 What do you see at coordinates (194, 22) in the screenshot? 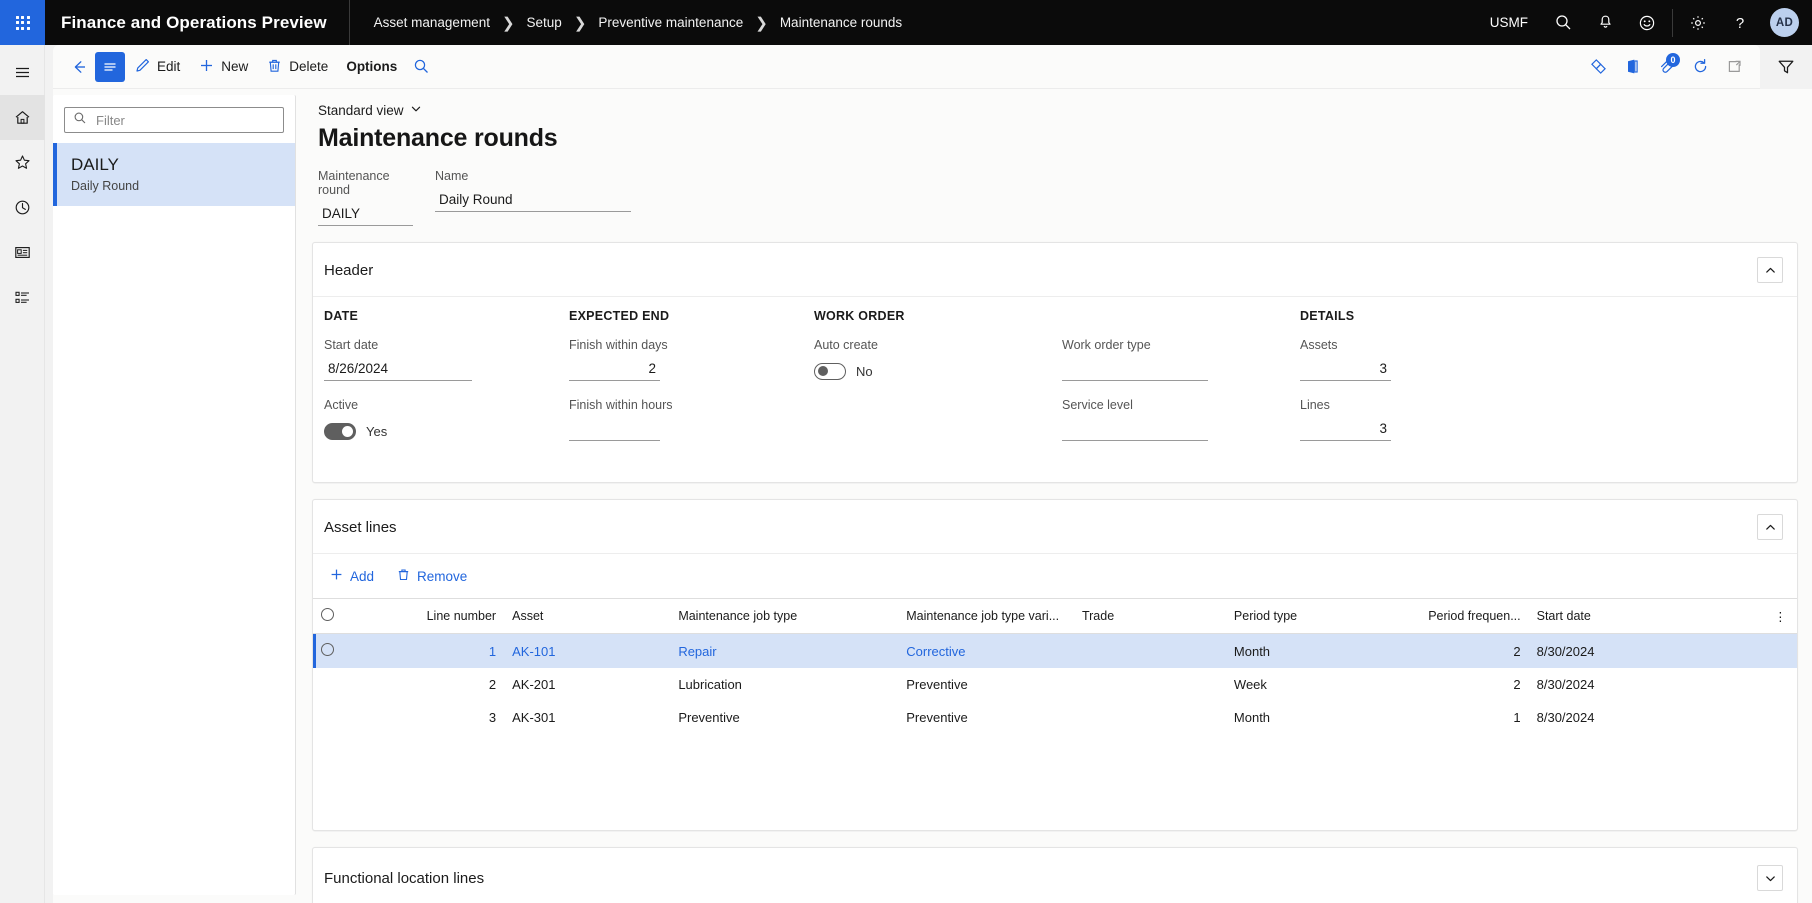
I see `app-title: Finance and Operations Preview` at bounding box center [194, 22].